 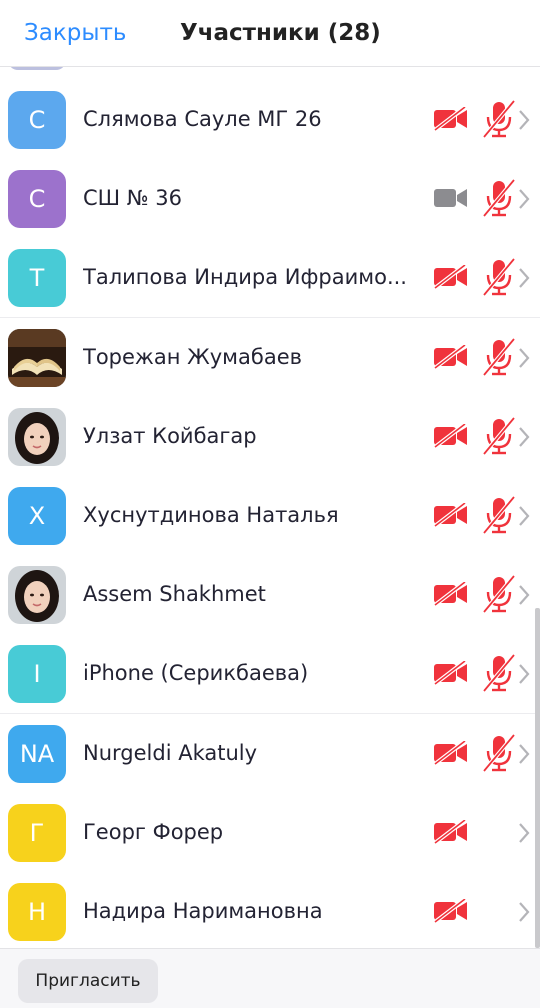 I want to click on avatar-initials: I, so click(x=37, y=674).